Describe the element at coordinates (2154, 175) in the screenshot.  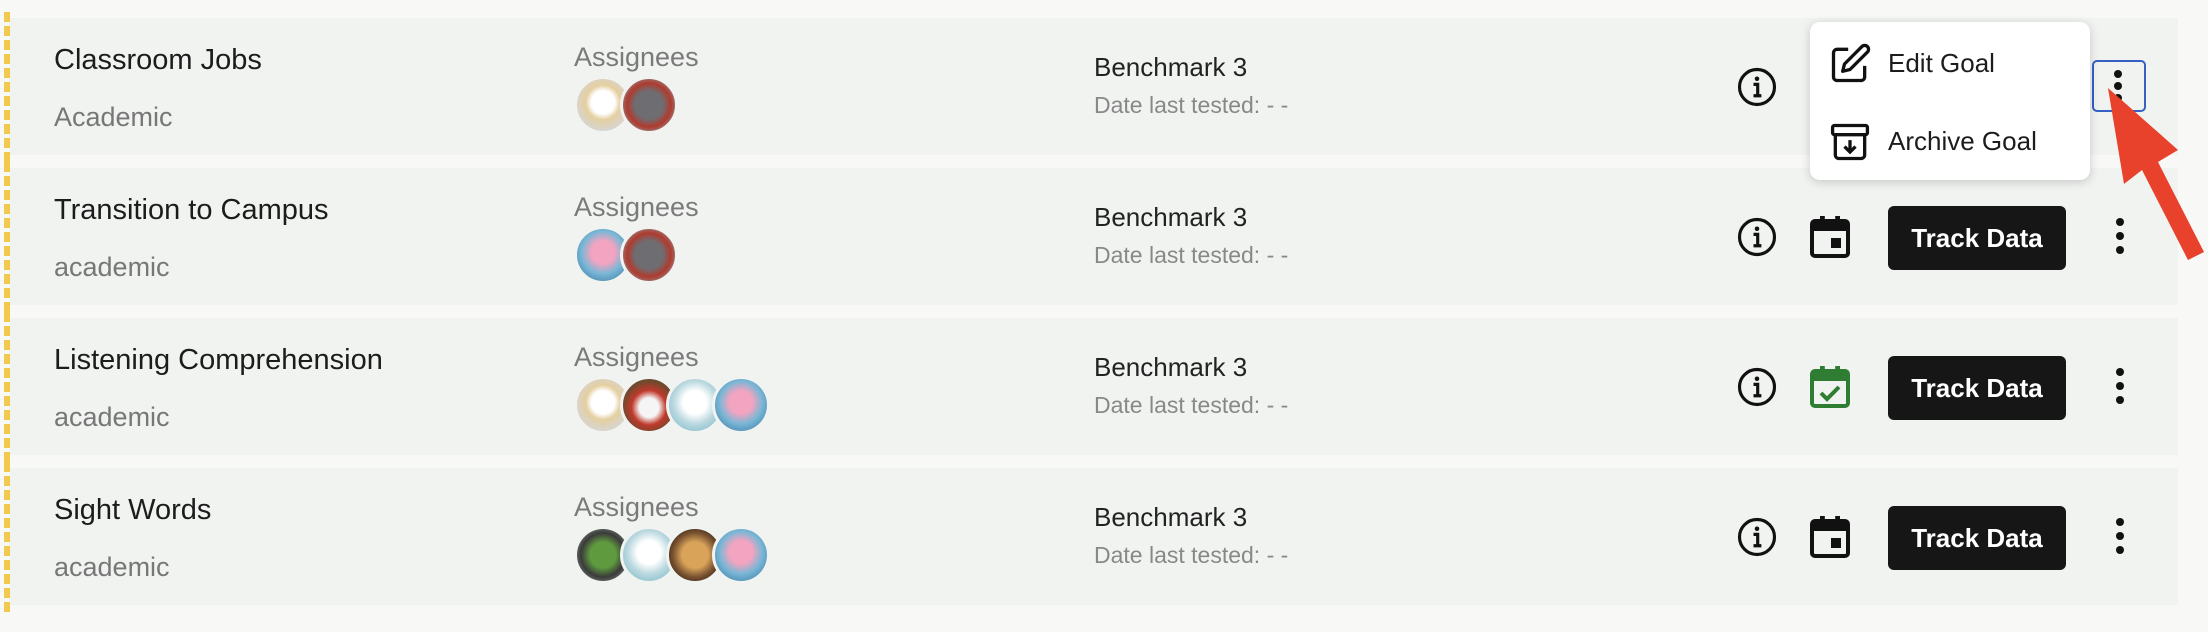
I see `pointer-arrow-annotation` at that location.